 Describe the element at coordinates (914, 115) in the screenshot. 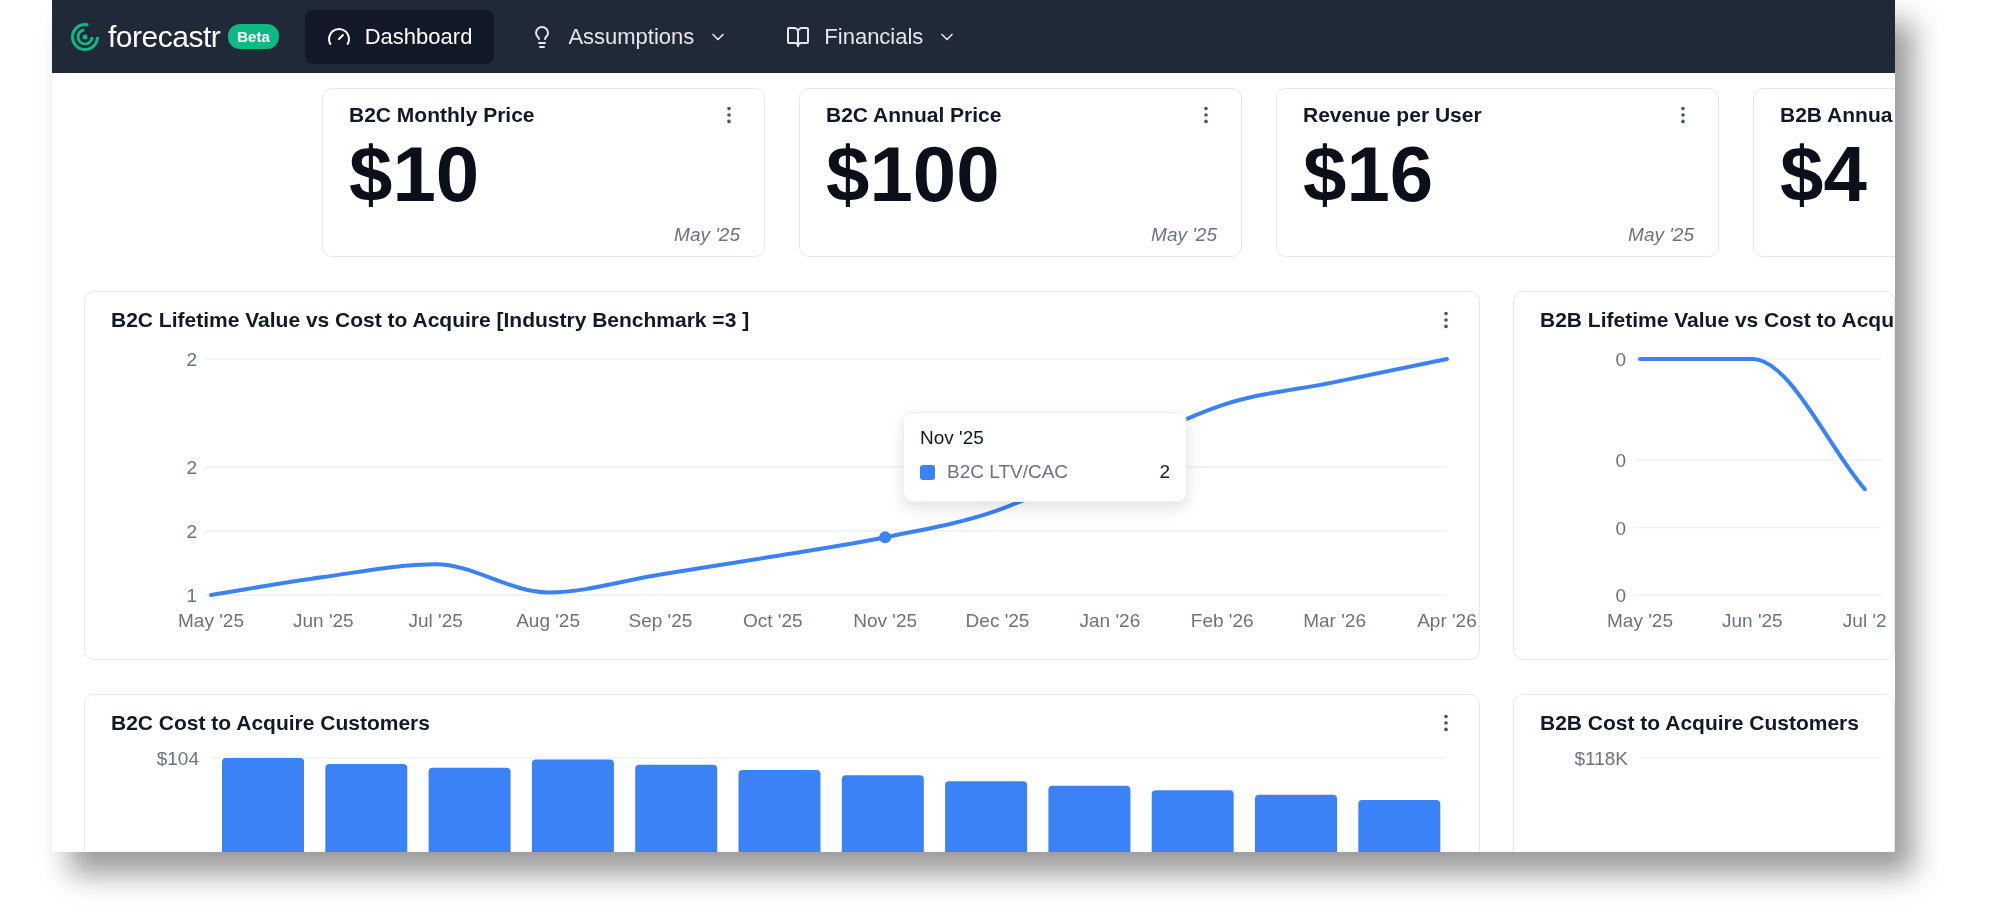

I see `metric-title: B2C Annual Price` at that location.